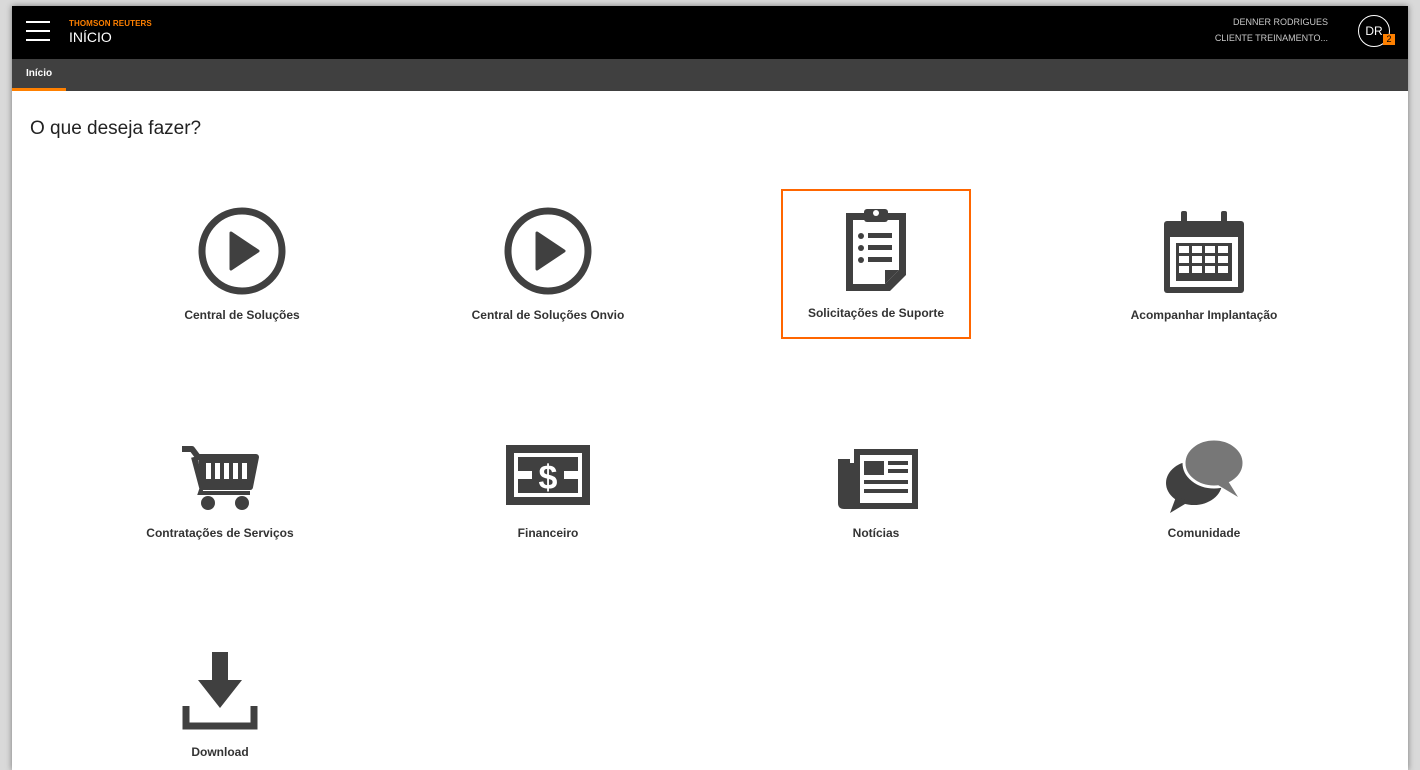 This screenshot has height=770, width=1420. I want to click on chat-bubbles-icon, so click(1204, 469).